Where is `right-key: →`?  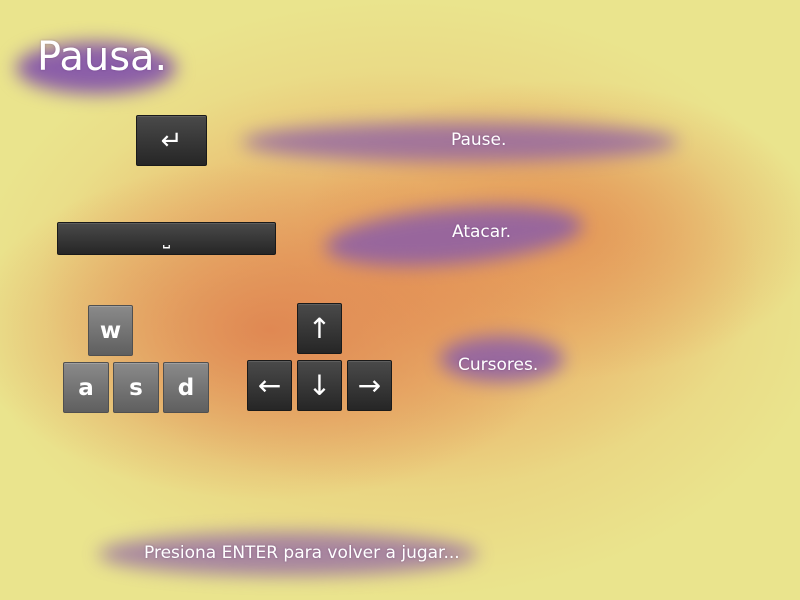
right-key: → is located at coordinates (369, 385).